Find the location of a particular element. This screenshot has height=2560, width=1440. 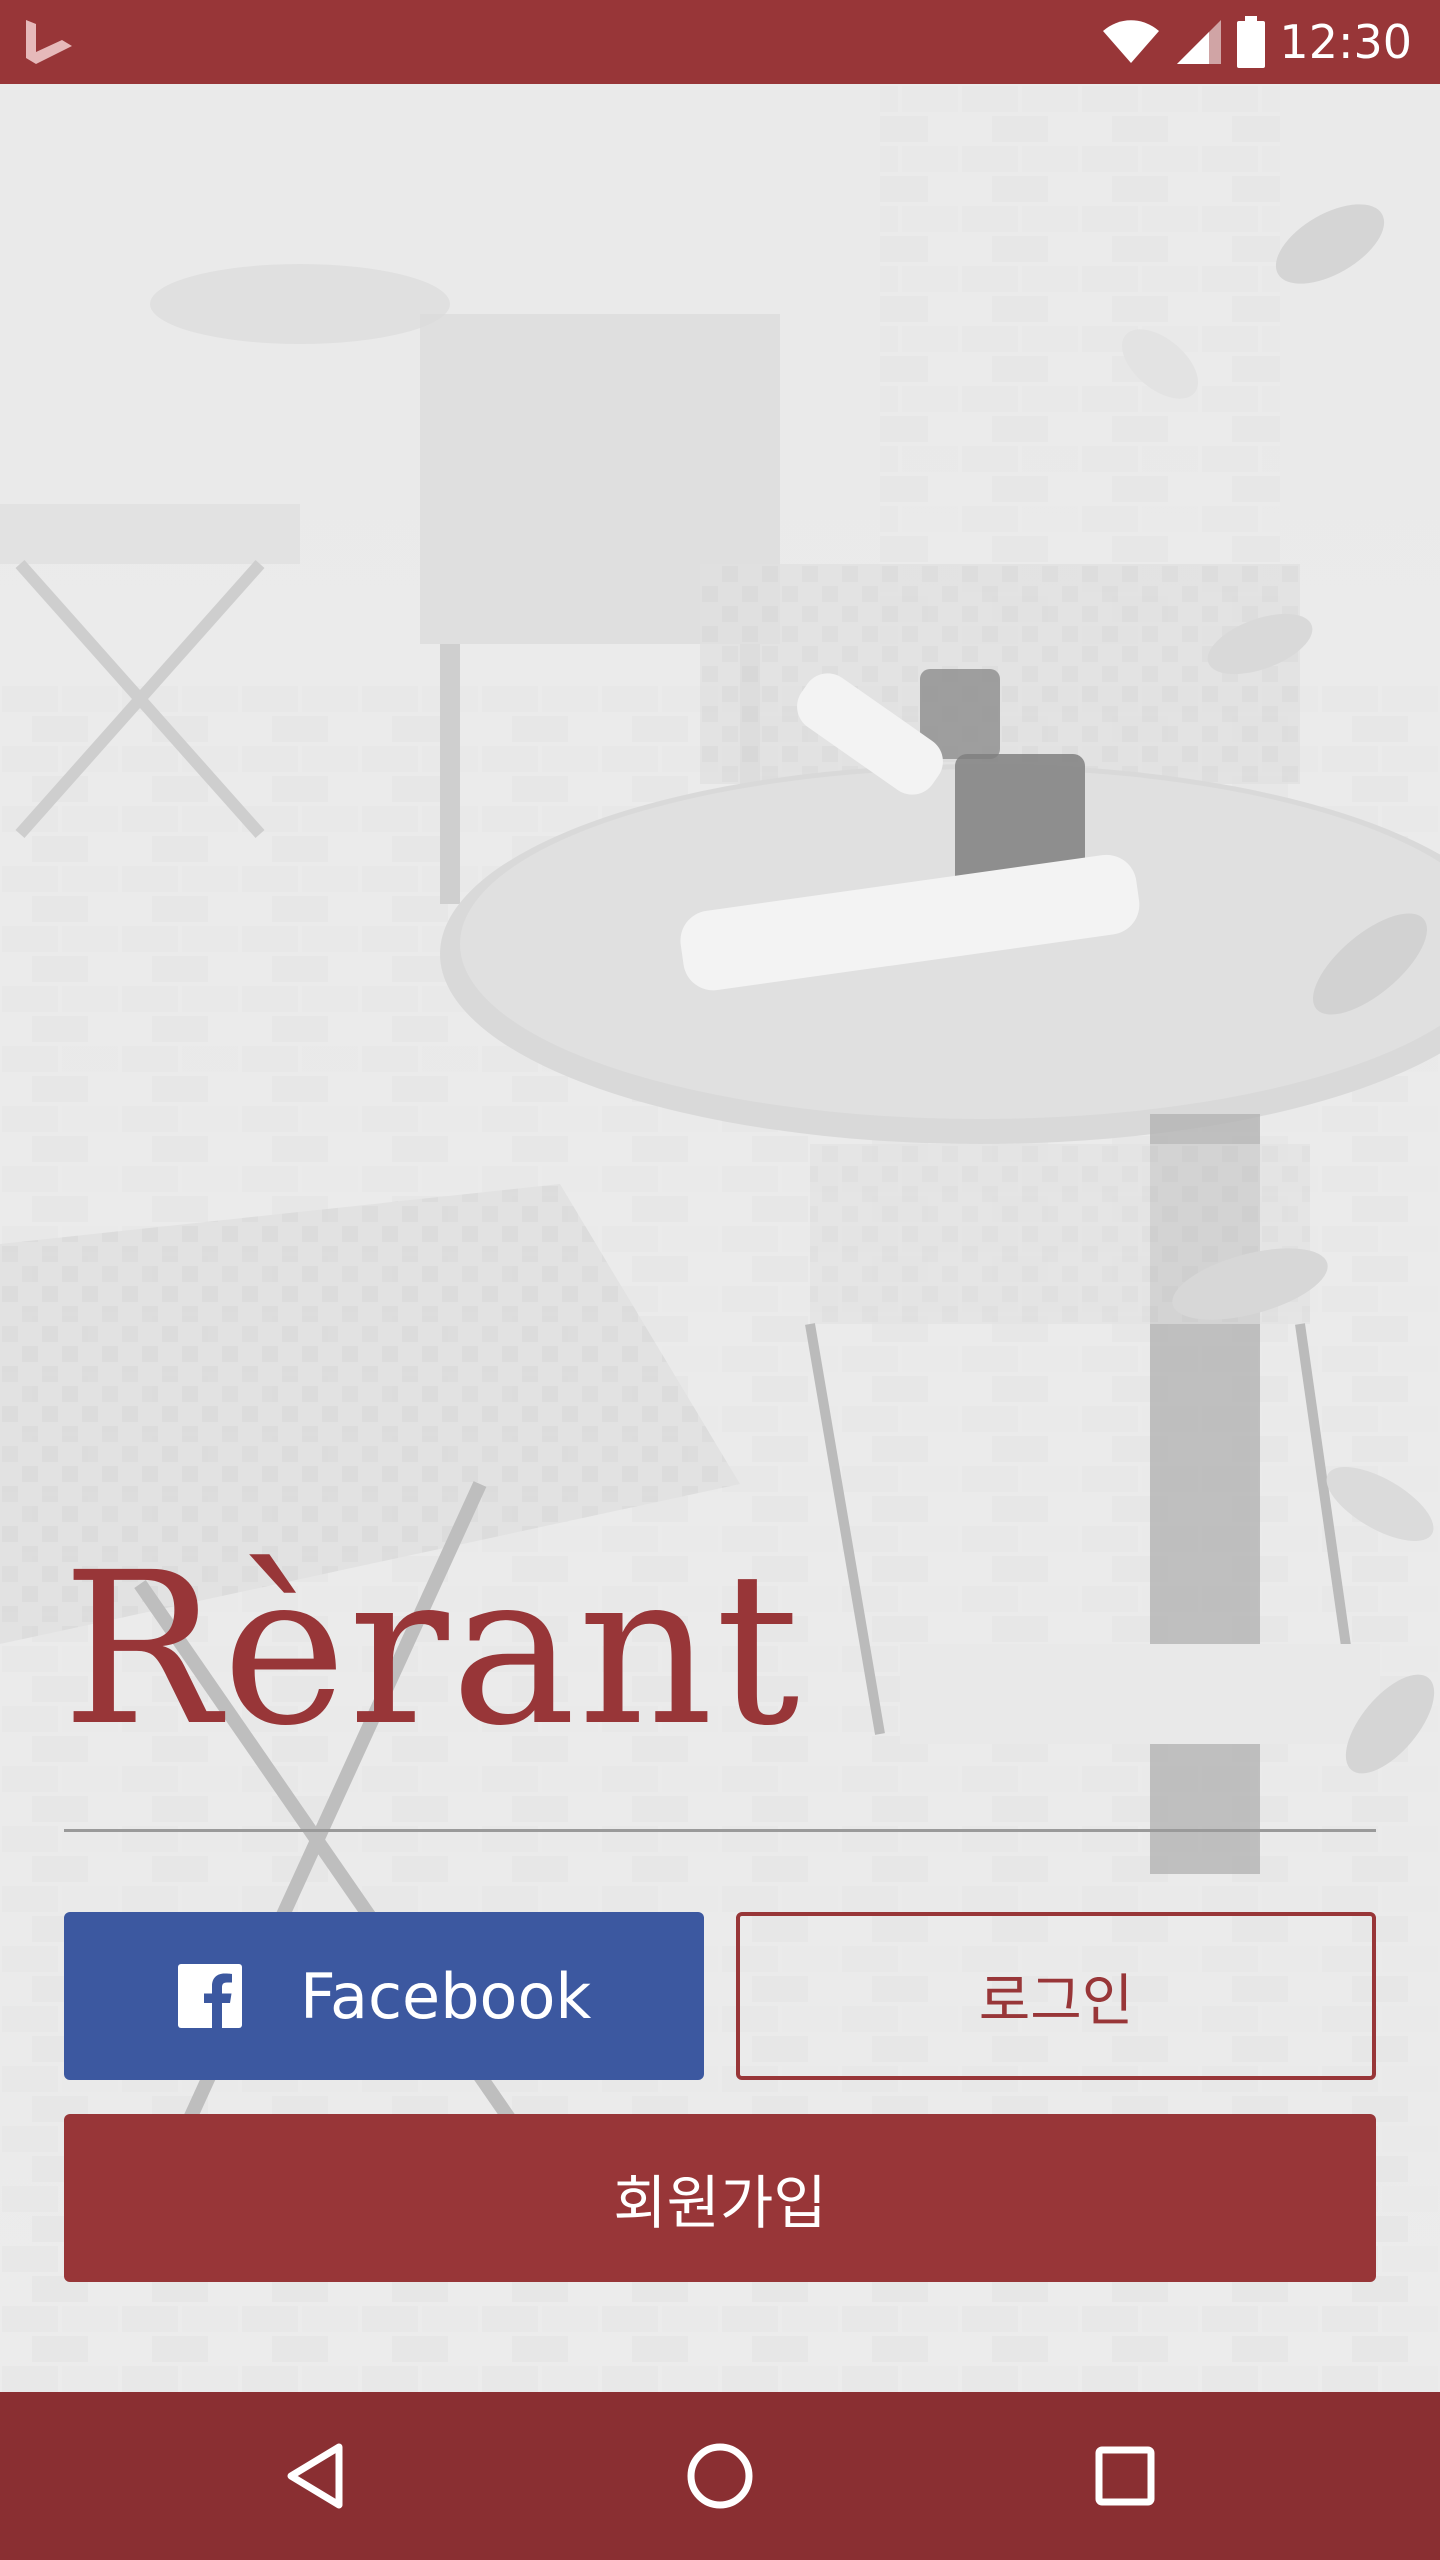

battery-icon is located at coordinates (1251, 42).